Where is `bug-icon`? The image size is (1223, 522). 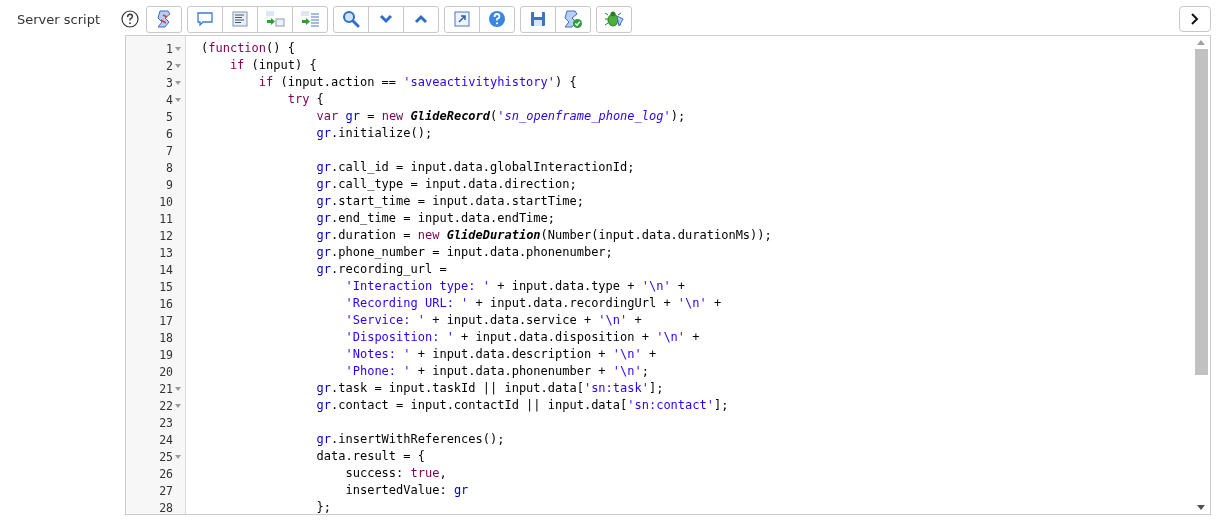
bug-icon is located at coordinates (614, 19).